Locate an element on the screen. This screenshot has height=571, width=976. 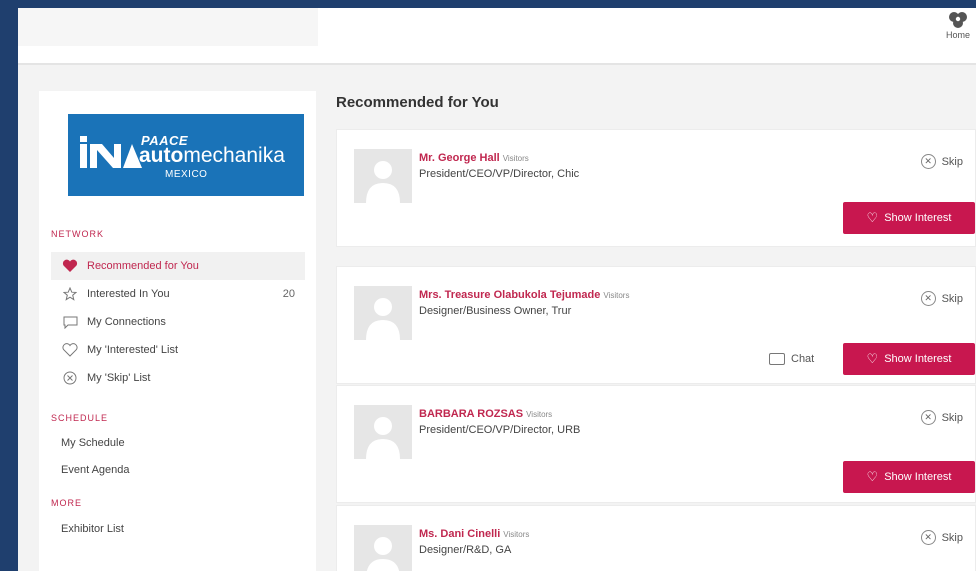
interested-count: 20 is located at coordinates (288, 294).